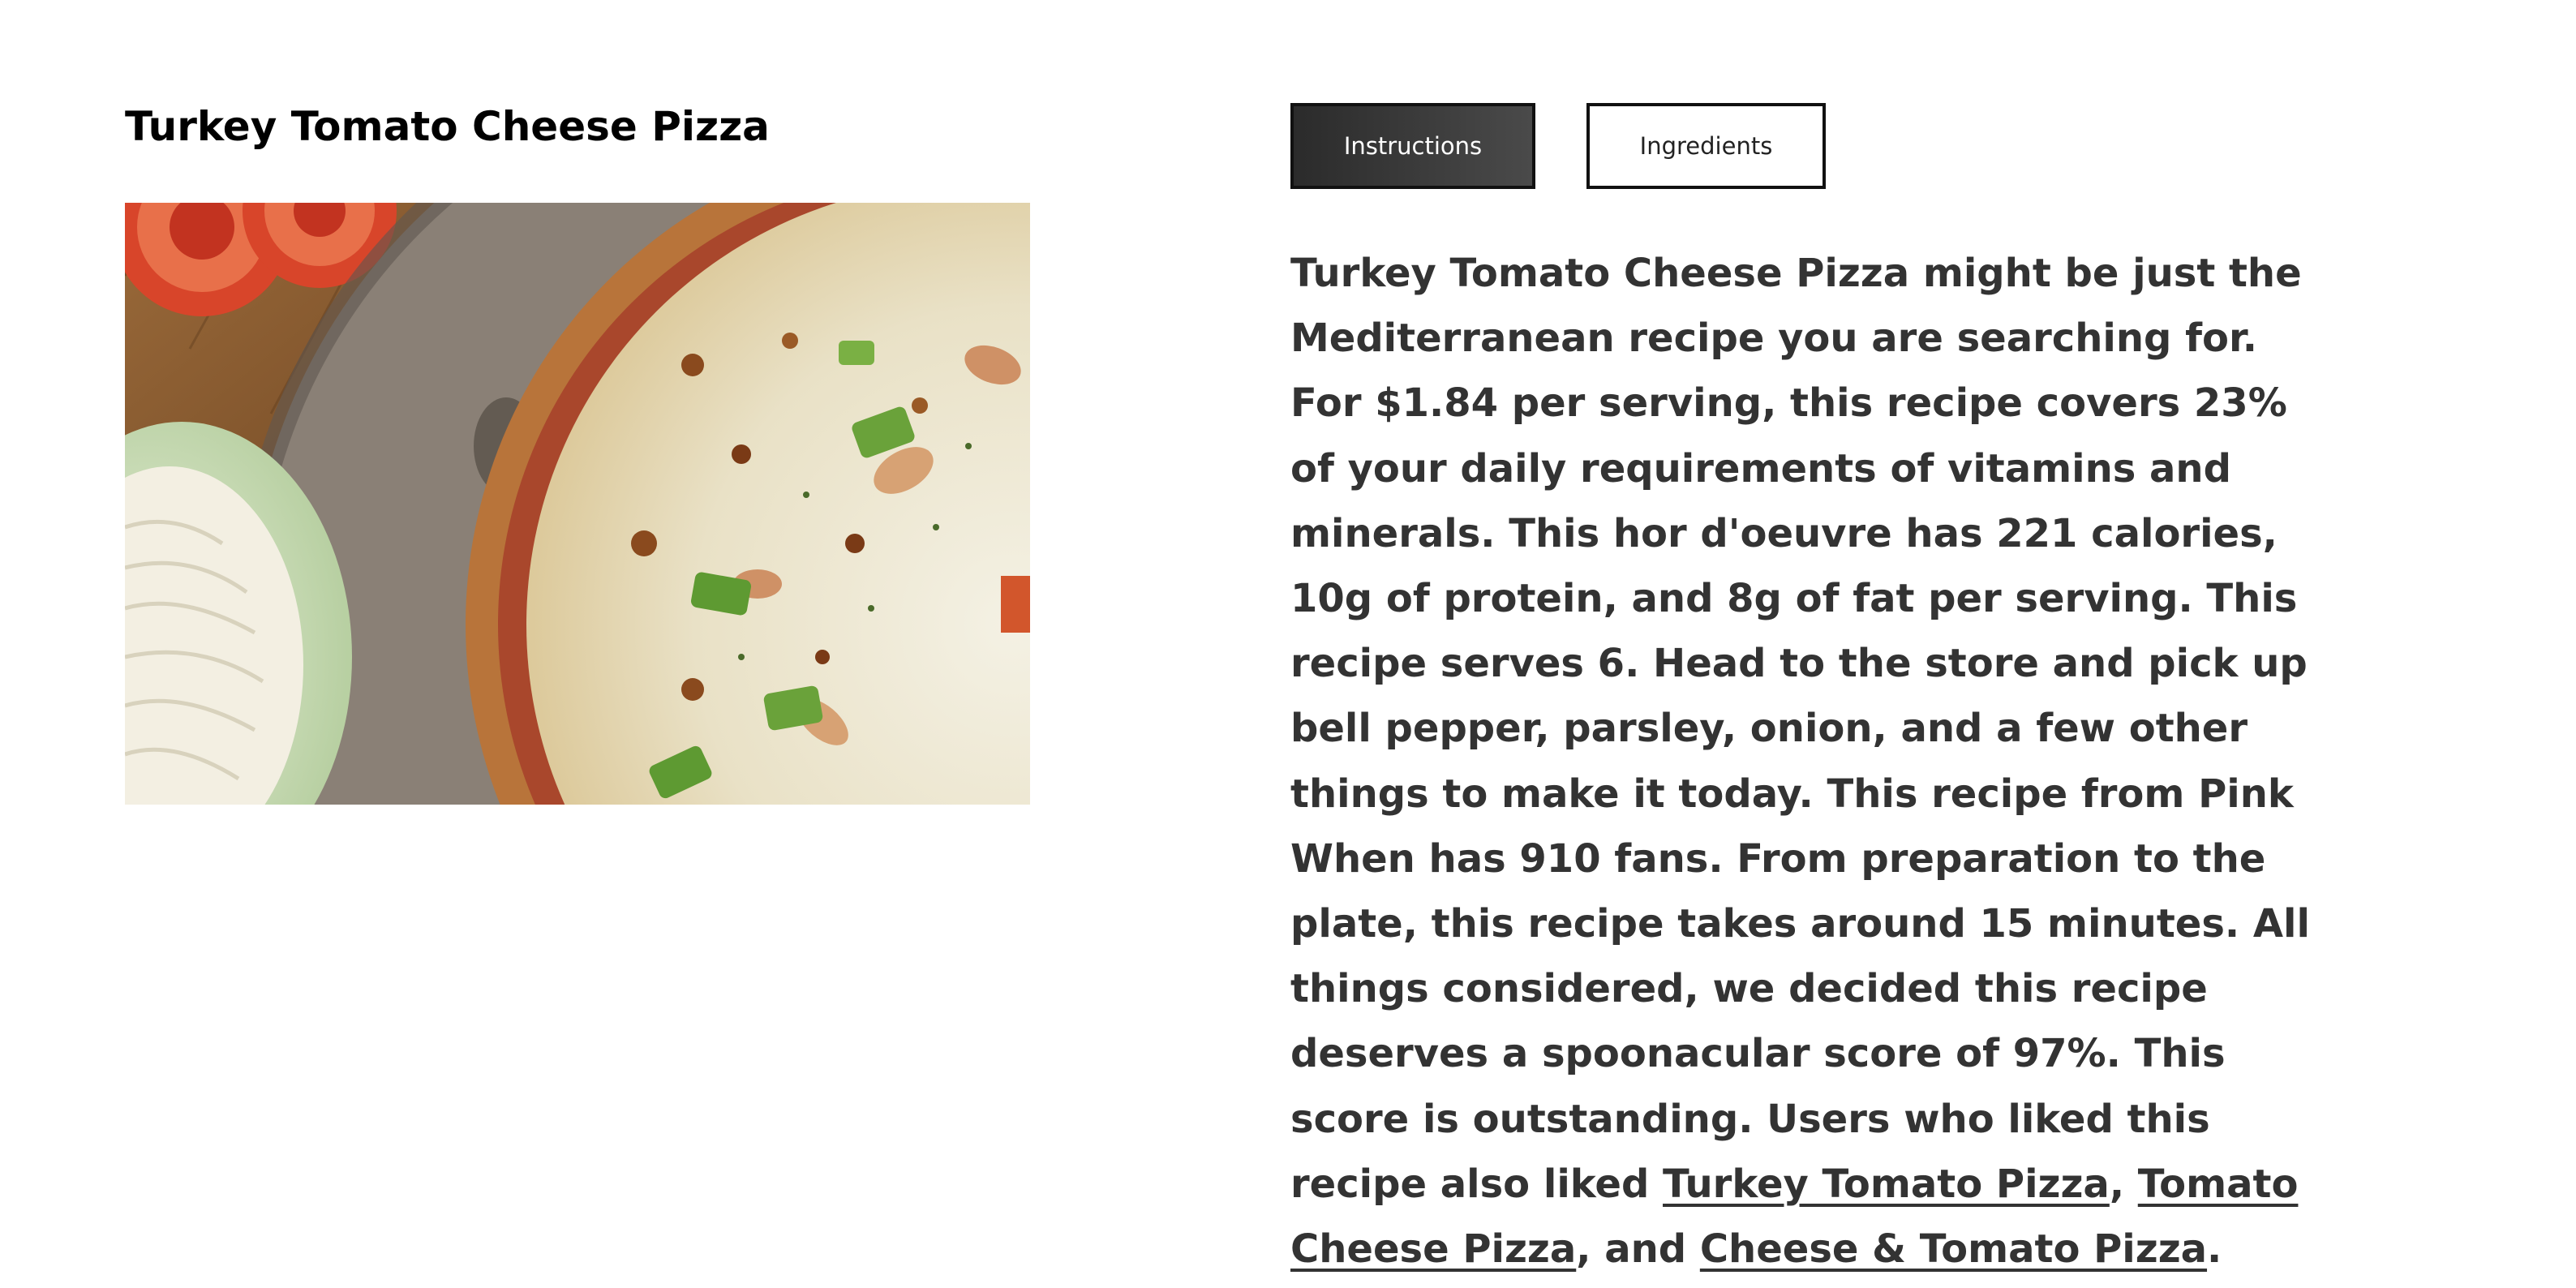 Image resolution: width=2576 pixels, height=1288 pixels. I want to click on summary-end: ., so click(2214, 1249).